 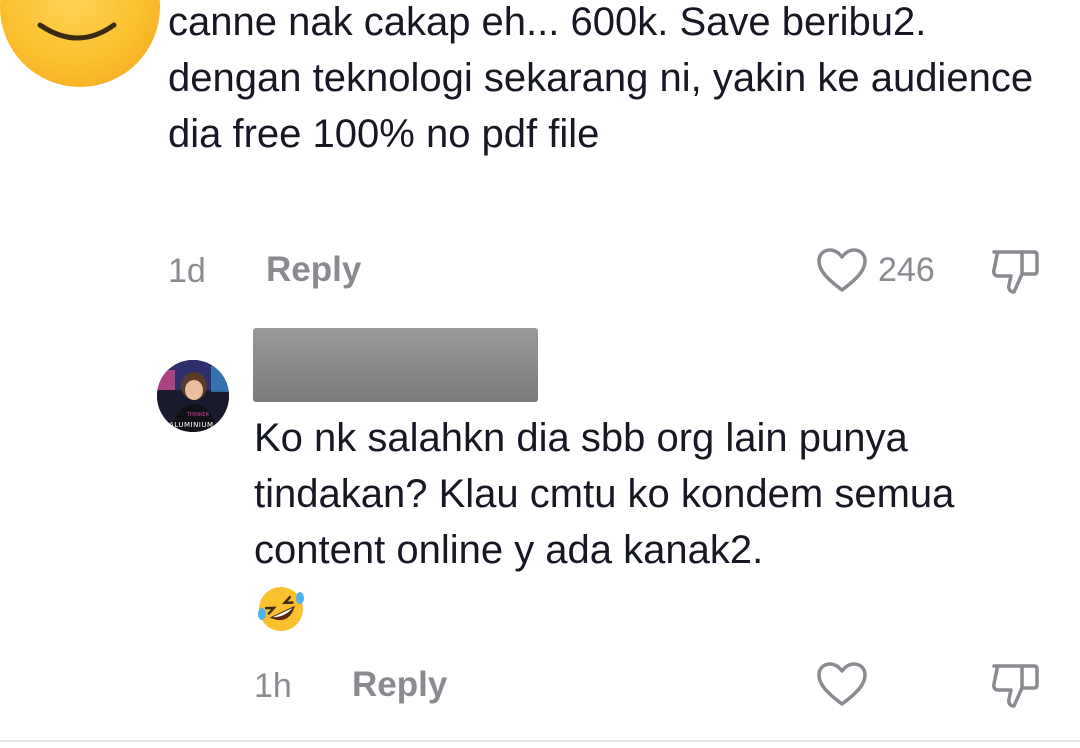 What do you see at coordinates (906, 270) in the screenshot?
I see `like-count: 246` at bounding box center [906, 270].